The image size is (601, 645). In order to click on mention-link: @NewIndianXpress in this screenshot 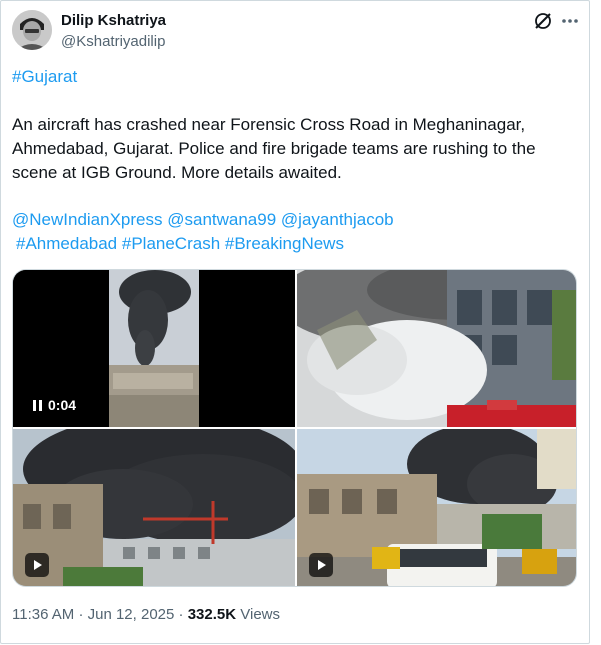, I will do `click(87, 219)`.